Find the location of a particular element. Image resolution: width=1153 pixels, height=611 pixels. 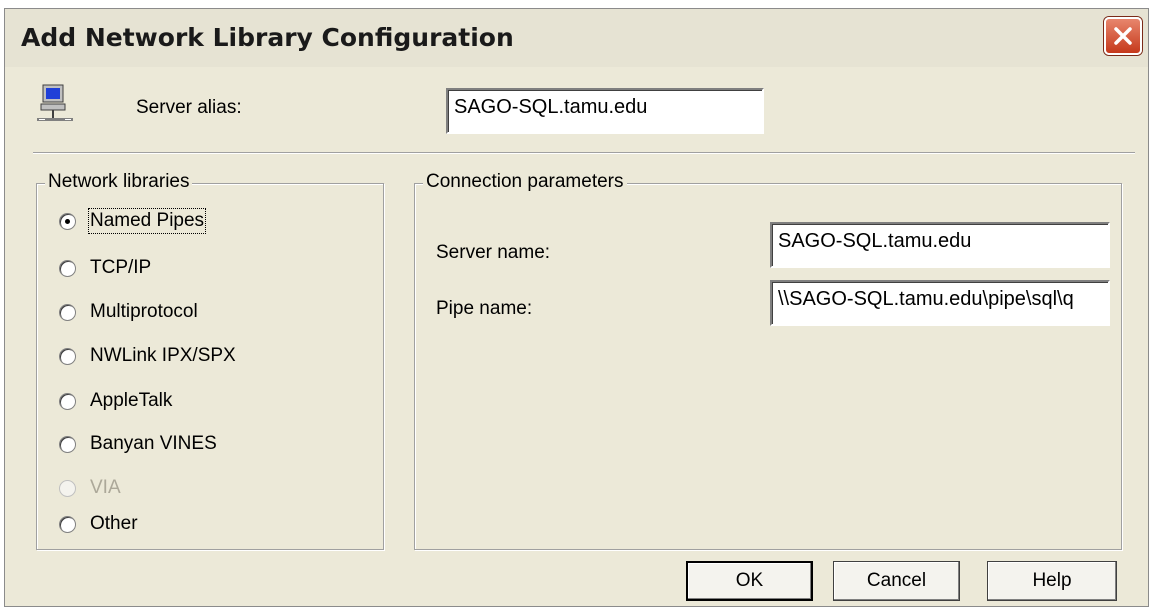

radio-label: Other is located at coordinates (114, 523).